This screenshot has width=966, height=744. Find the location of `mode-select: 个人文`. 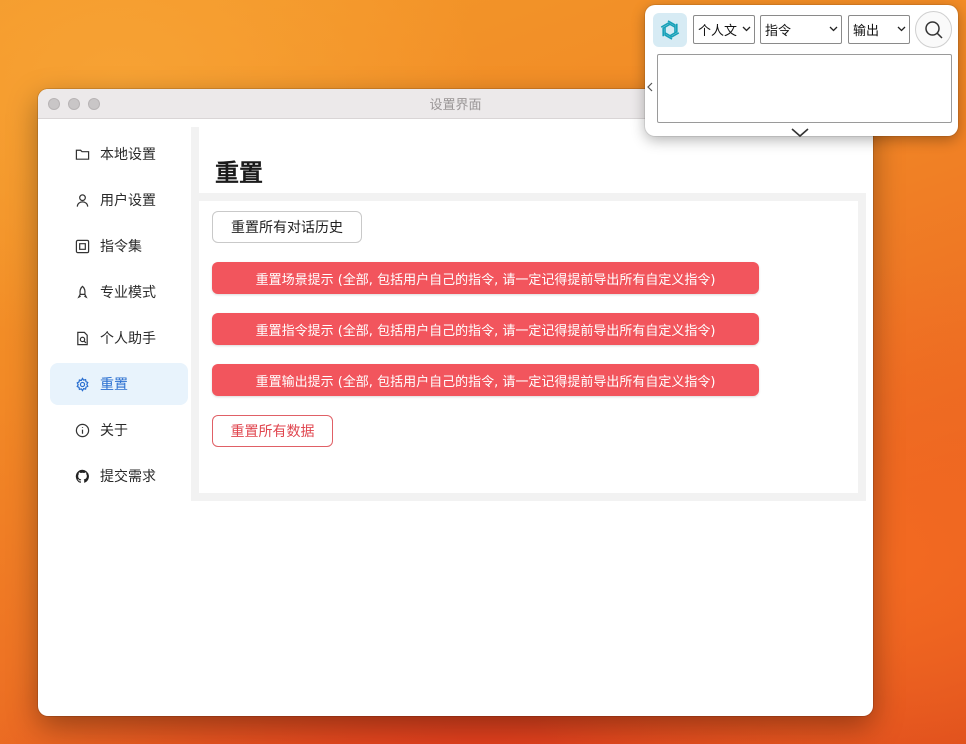

mode-select: 个人文 is located at coordinates (724, 29).